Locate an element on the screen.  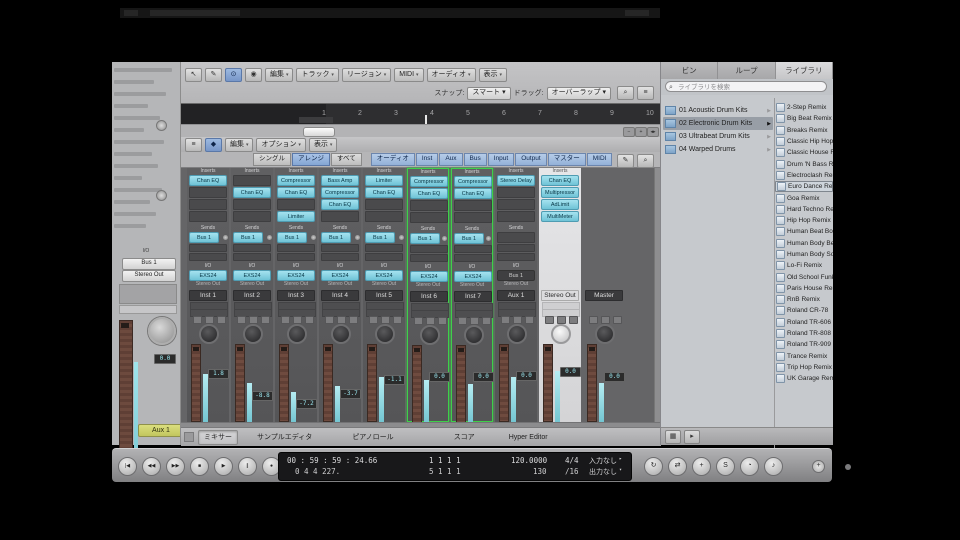
toolbar-icon: ≡ is located at coordinates (645, 93).